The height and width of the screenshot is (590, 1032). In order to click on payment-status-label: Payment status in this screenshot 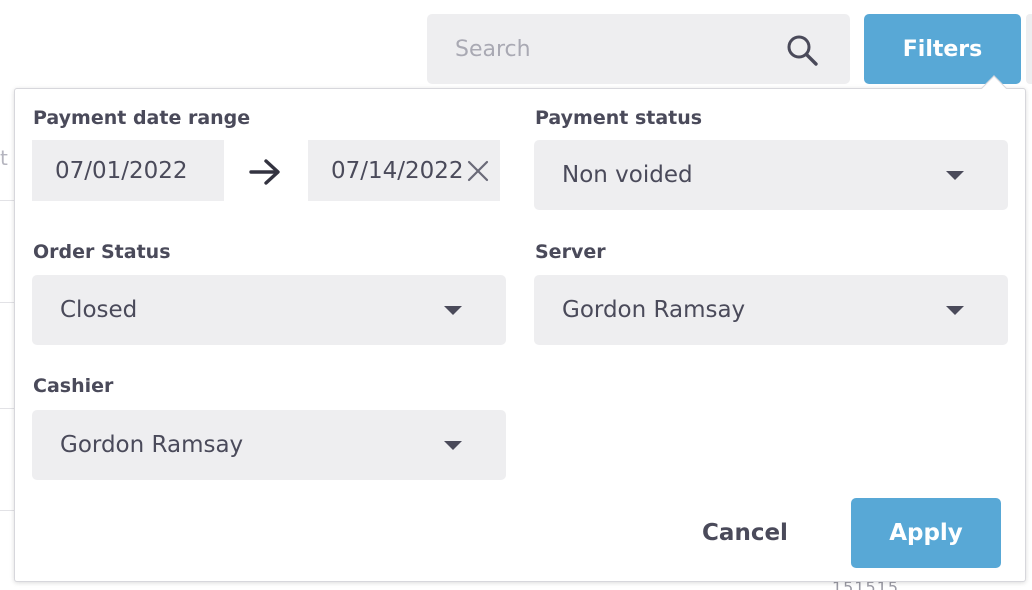, I will do `click(619, 118)`.